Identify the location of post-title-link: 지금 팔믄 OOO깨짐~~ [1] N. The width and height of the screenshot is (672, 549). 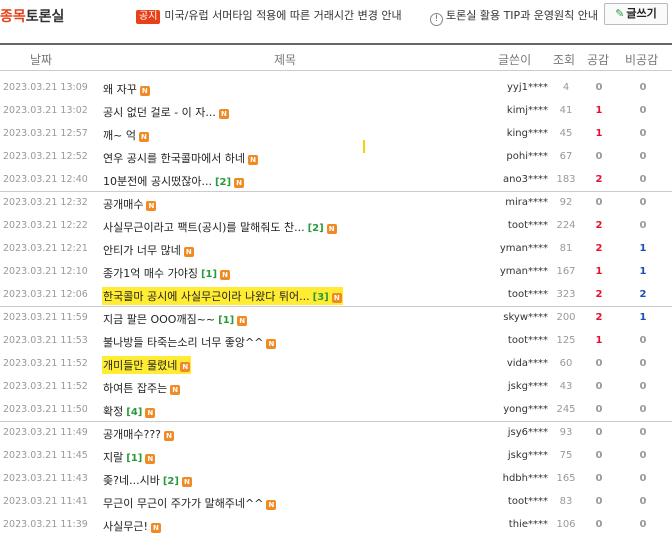
(175, 319).